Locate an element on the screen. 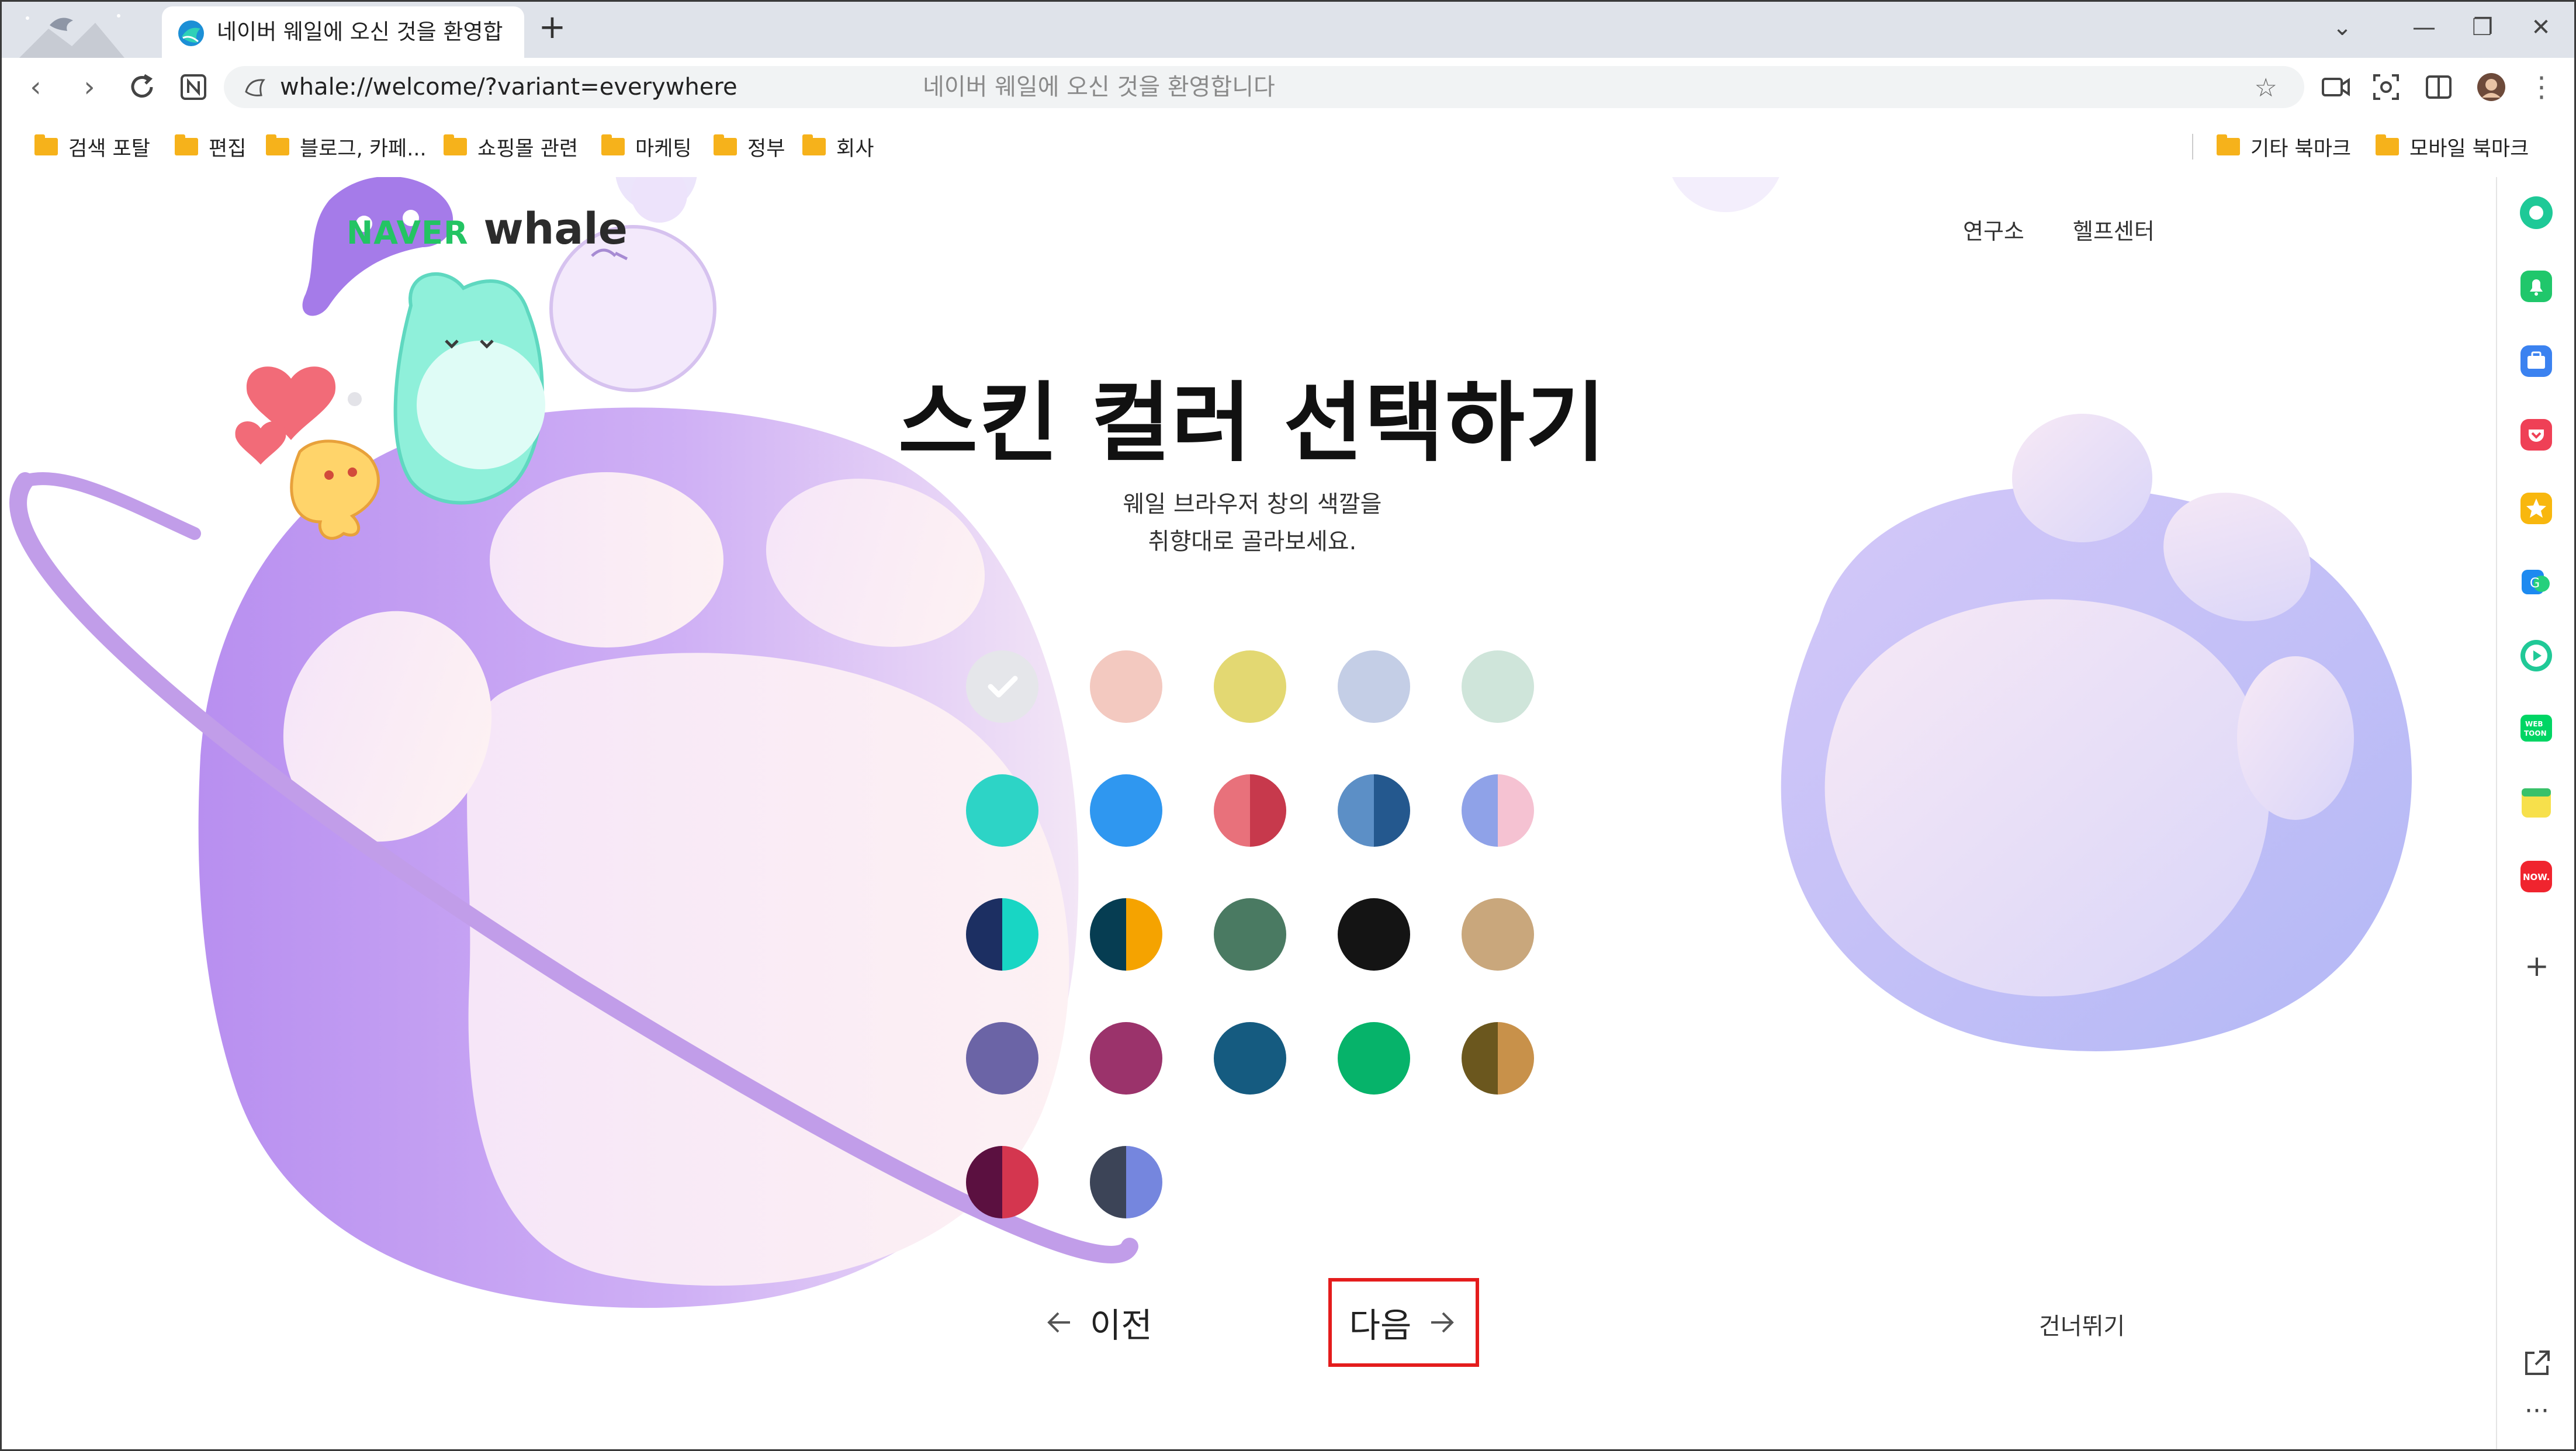  webtoon-icon: WEB TOON is located at coordinates (2536, 729).